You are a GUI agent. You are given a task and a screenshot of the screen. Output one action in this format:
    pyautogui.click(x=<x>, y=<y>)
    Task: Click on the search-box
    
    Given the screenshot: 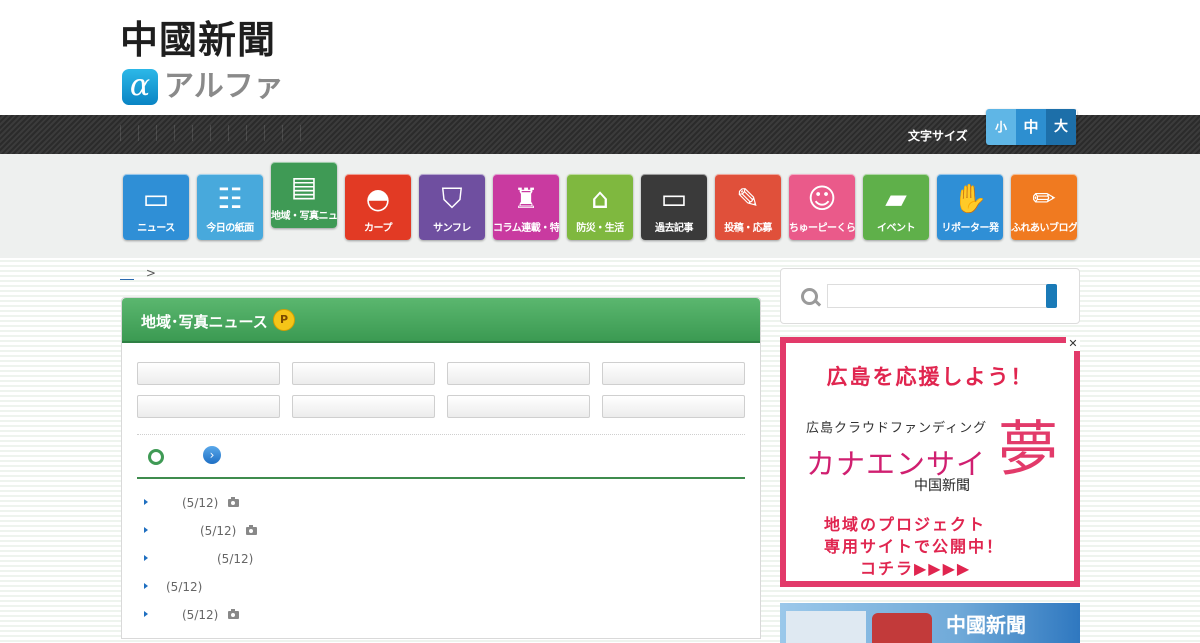 What is the action you would take?
    pyautogui.click(x=930, y=296)
    